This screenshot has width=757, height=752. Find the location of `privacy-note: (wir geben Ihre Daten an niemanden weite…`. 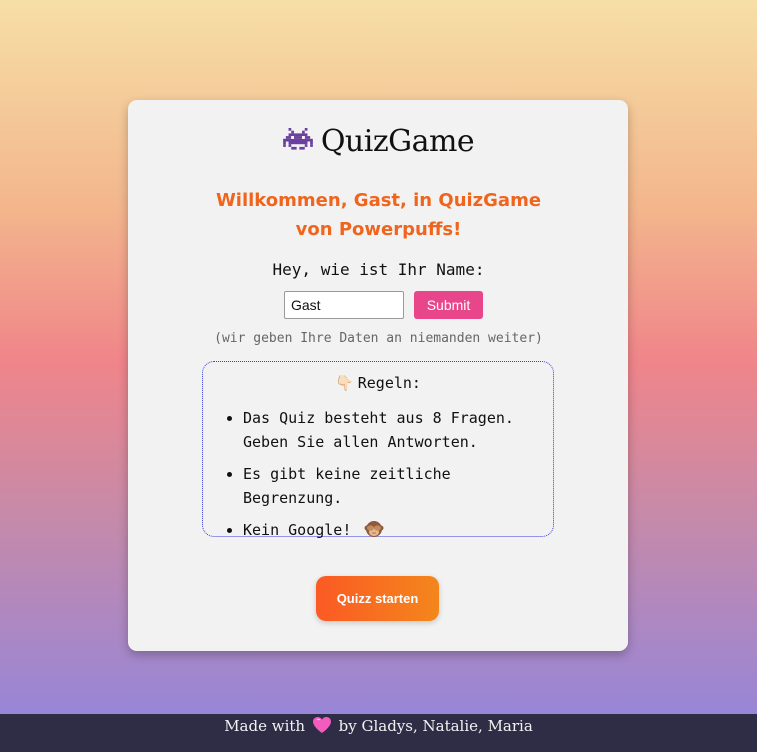

privacy-note: (wir geben Ihre Daten an niemanden weite… is located at coordinates (378, 338).